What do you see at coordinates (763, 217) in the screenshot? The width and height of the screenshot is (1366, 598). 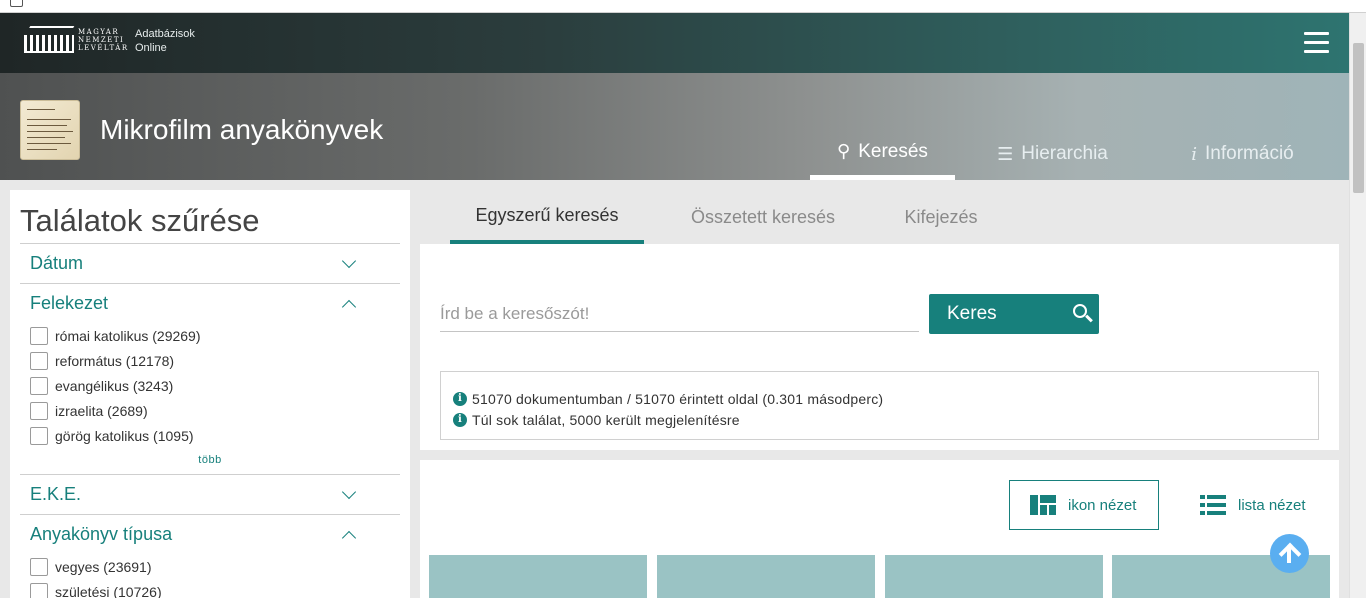 I see `tab-advanced-search: Összetett keresés` at bounding box center [763, 217].